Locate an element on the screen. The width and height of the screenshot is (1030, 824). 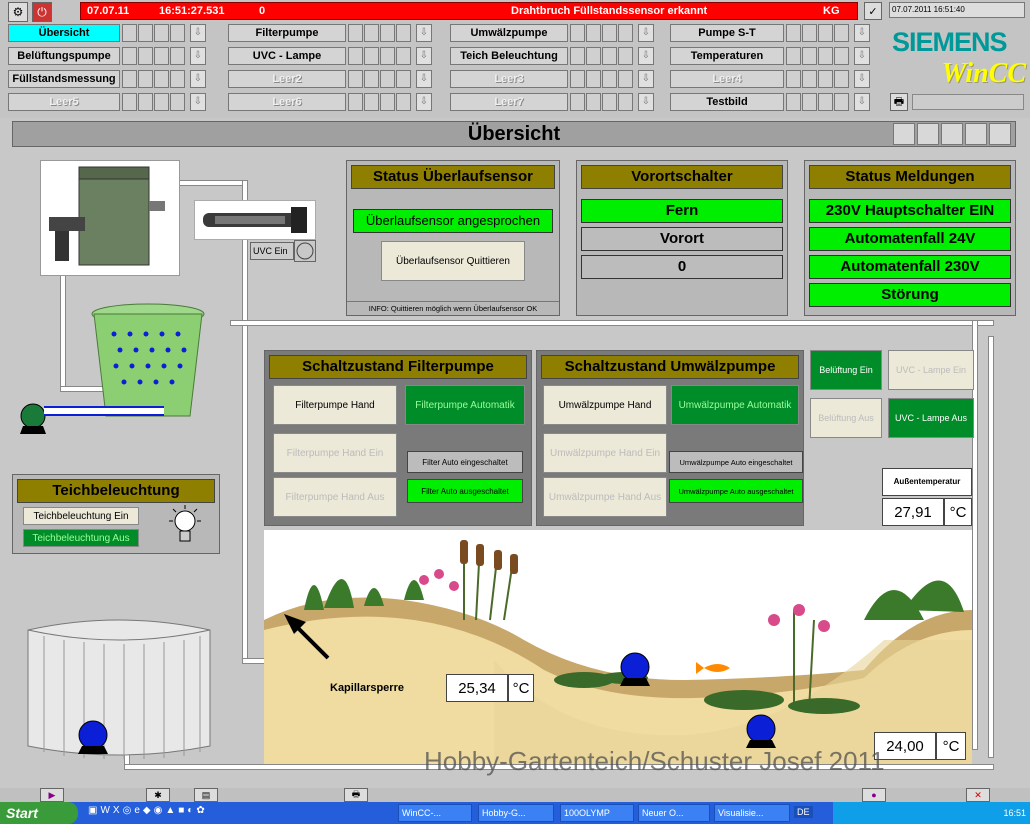
circulation-hand-button: Umwälzpumpe Hand is located at coordinates (605, 405).